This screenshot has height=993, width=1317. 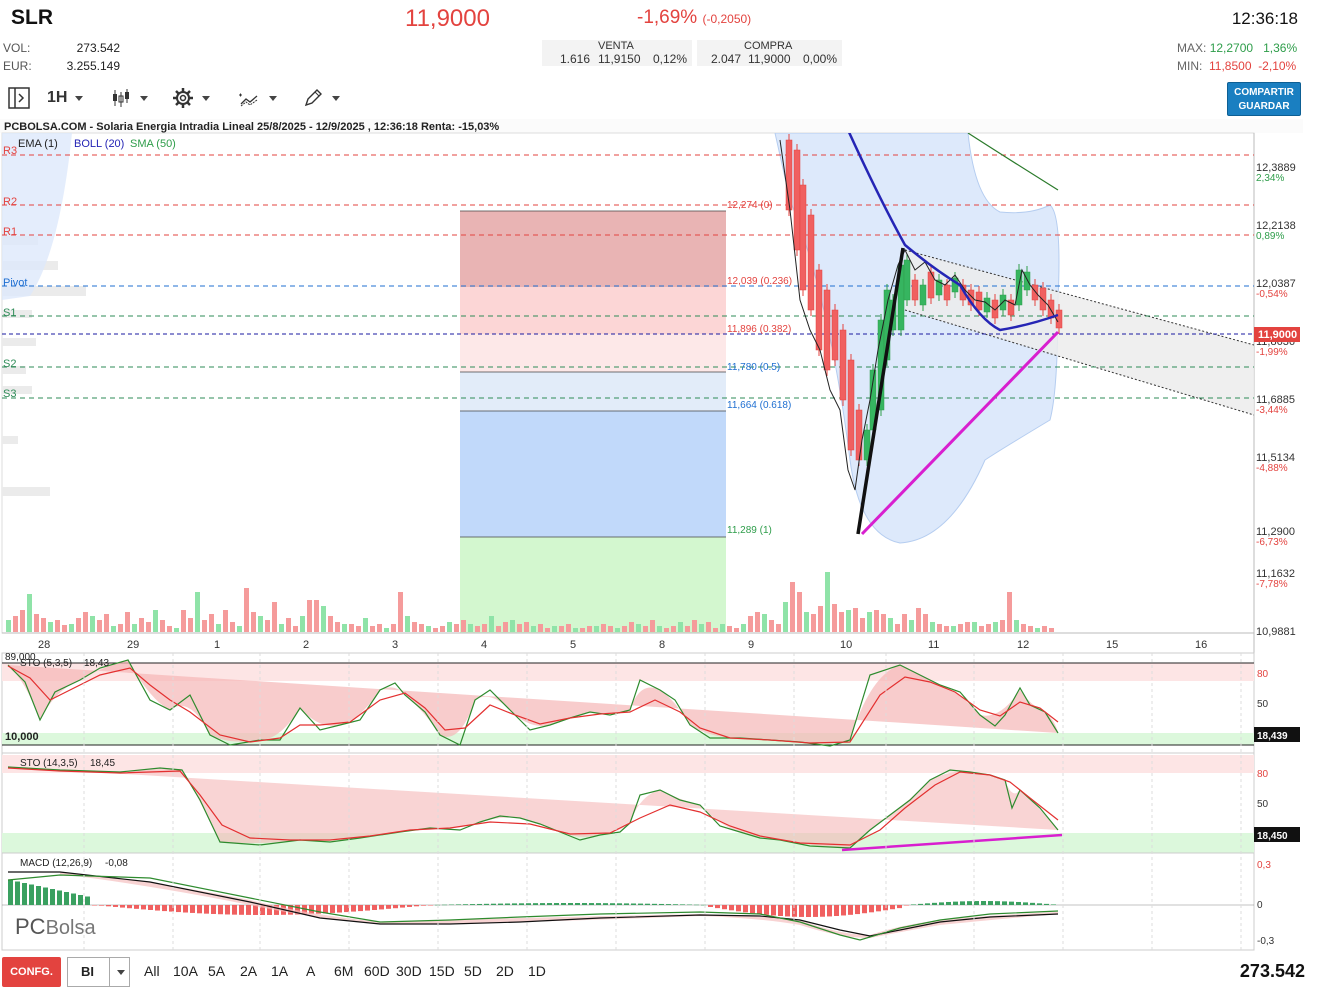 I want to click on macd-axis-bot: -0,3, so click(x=1266, y=941).